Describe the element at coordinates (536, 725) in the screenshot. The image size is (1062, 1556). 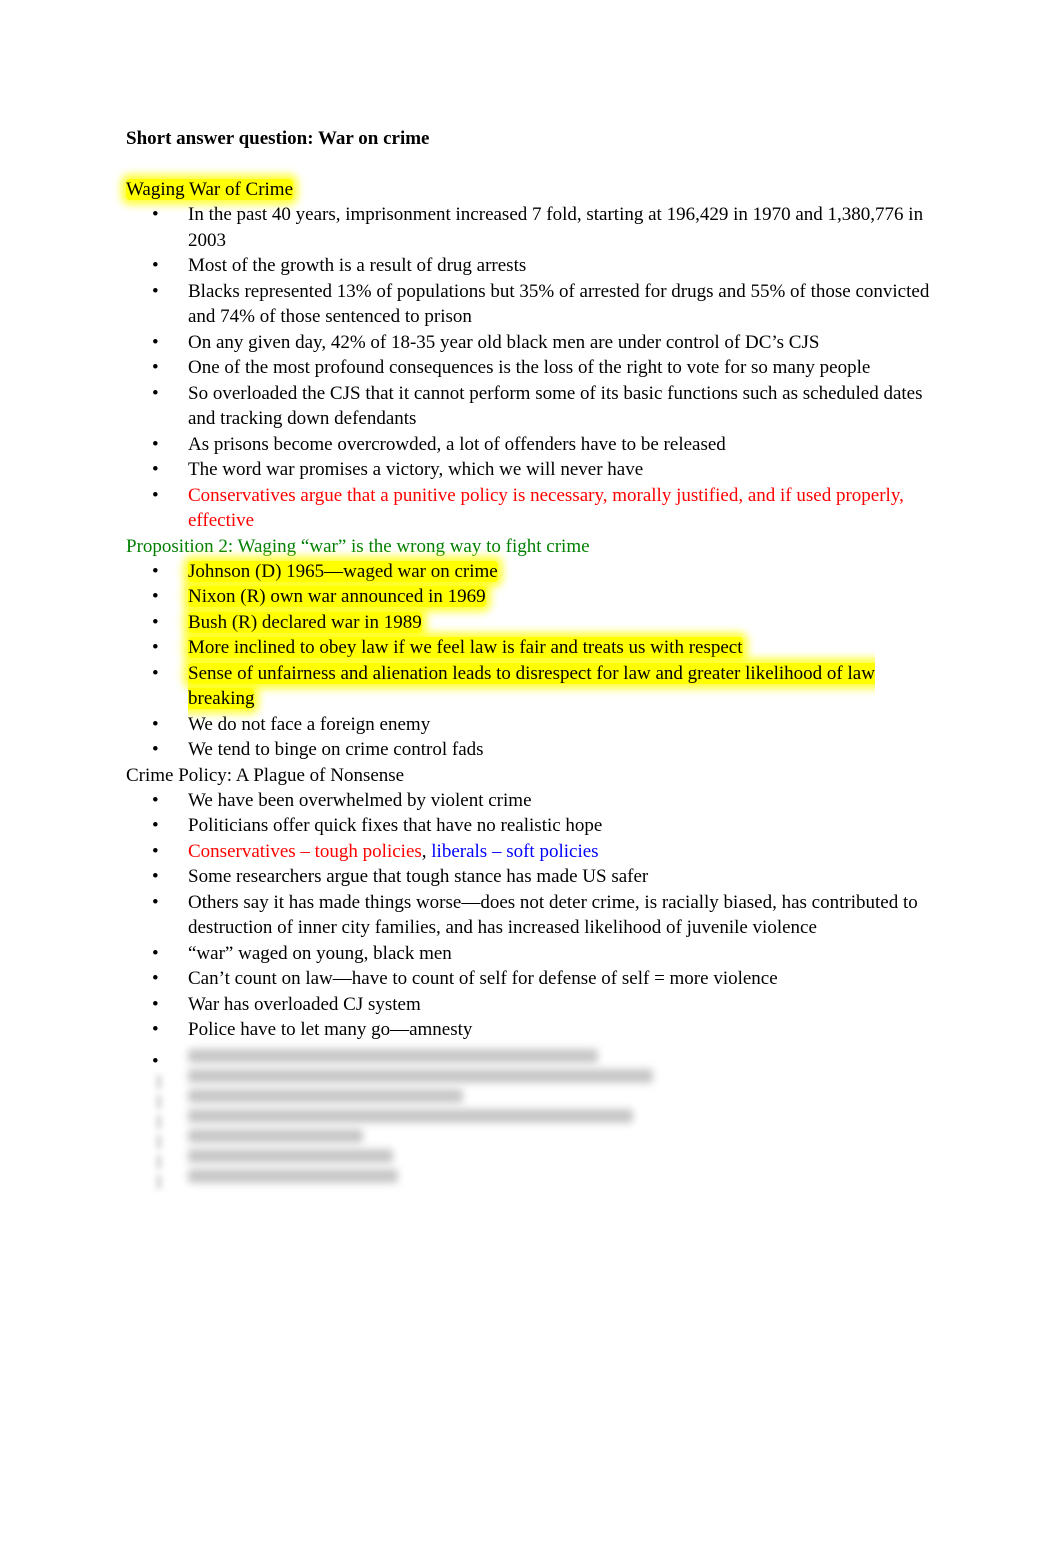
I see `list-item: • We do not face a foreign enemy` at that location.